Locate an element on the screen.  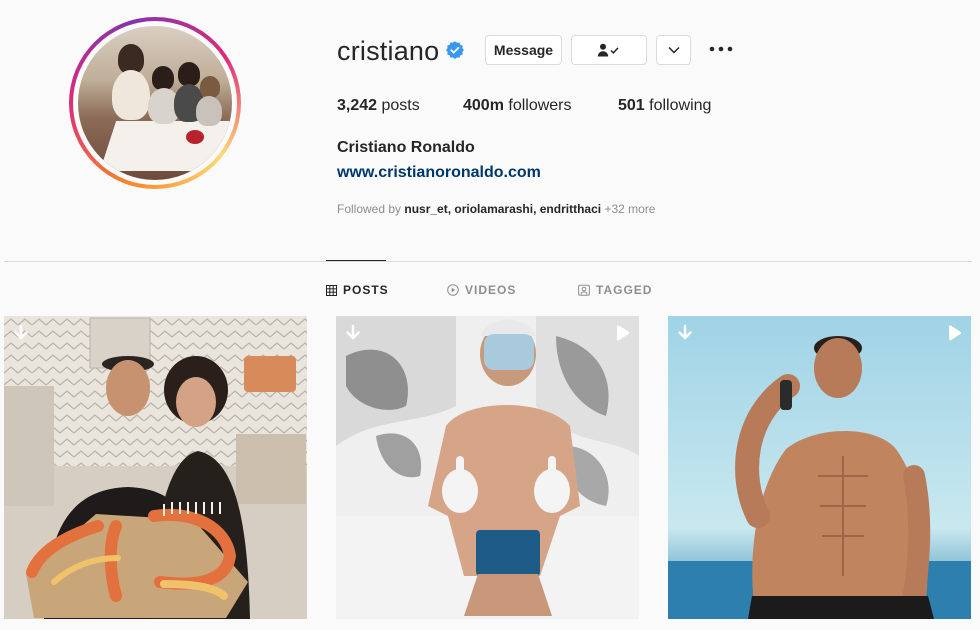
play-circle-icon is located at coordinates (453, 290).